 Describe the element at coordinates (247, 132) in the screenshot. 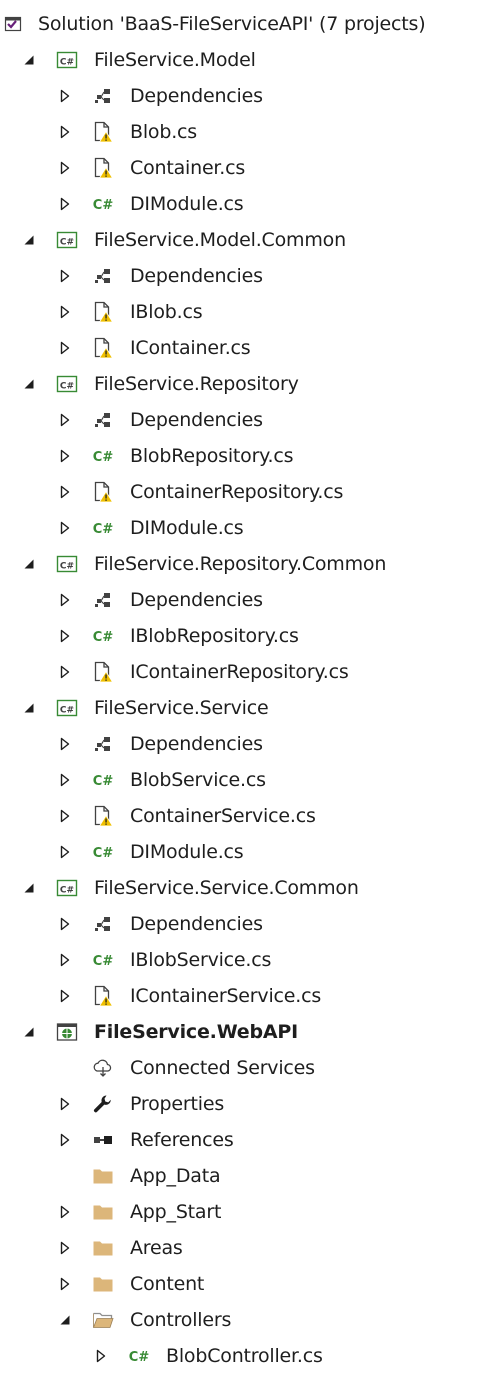

I see `tree-item: Blob.cs` at that location.